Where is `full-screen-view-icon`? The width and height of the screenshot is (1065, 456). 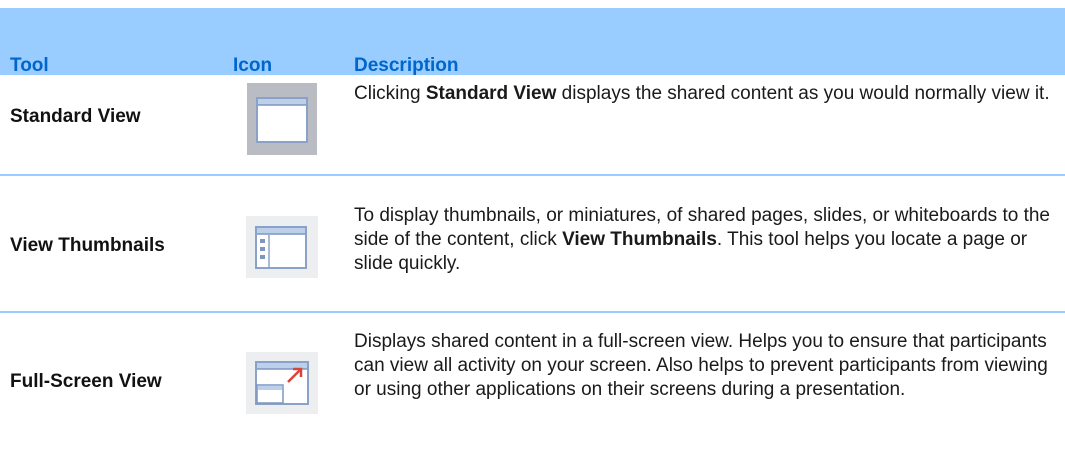
full-screen-view-icon is located at coordinates (282, 385).